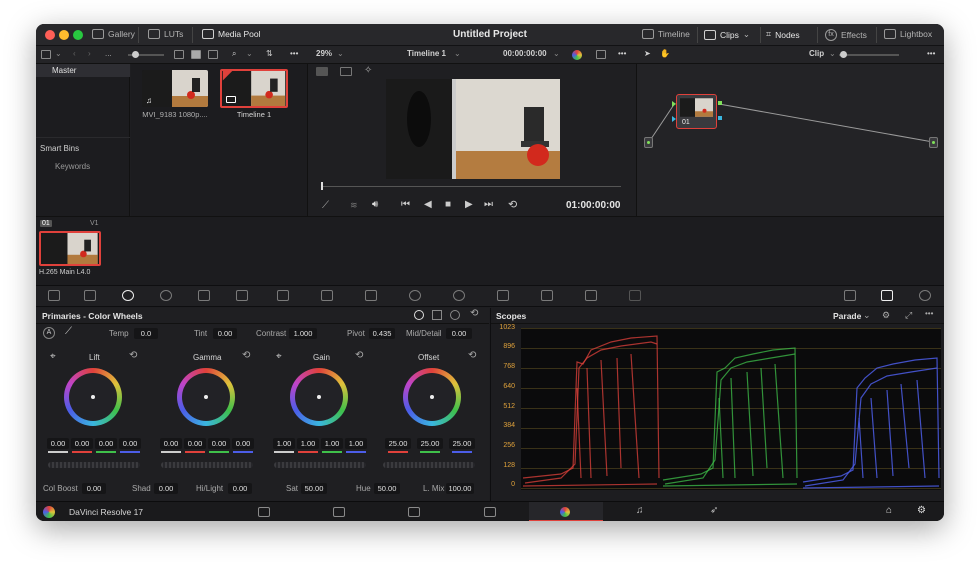 Image resolution: width=980 pixels, height=568 pixels. What do you see at coordinates (674, 119) in the screenshot?
I see `node-input-key` at bounding box center [674, 119].